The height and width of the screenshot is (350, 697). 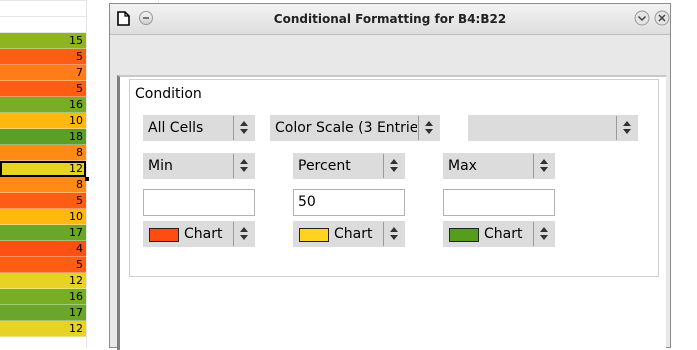 I want to click on min-color-combo: Chart, so click(x=199, y=234).